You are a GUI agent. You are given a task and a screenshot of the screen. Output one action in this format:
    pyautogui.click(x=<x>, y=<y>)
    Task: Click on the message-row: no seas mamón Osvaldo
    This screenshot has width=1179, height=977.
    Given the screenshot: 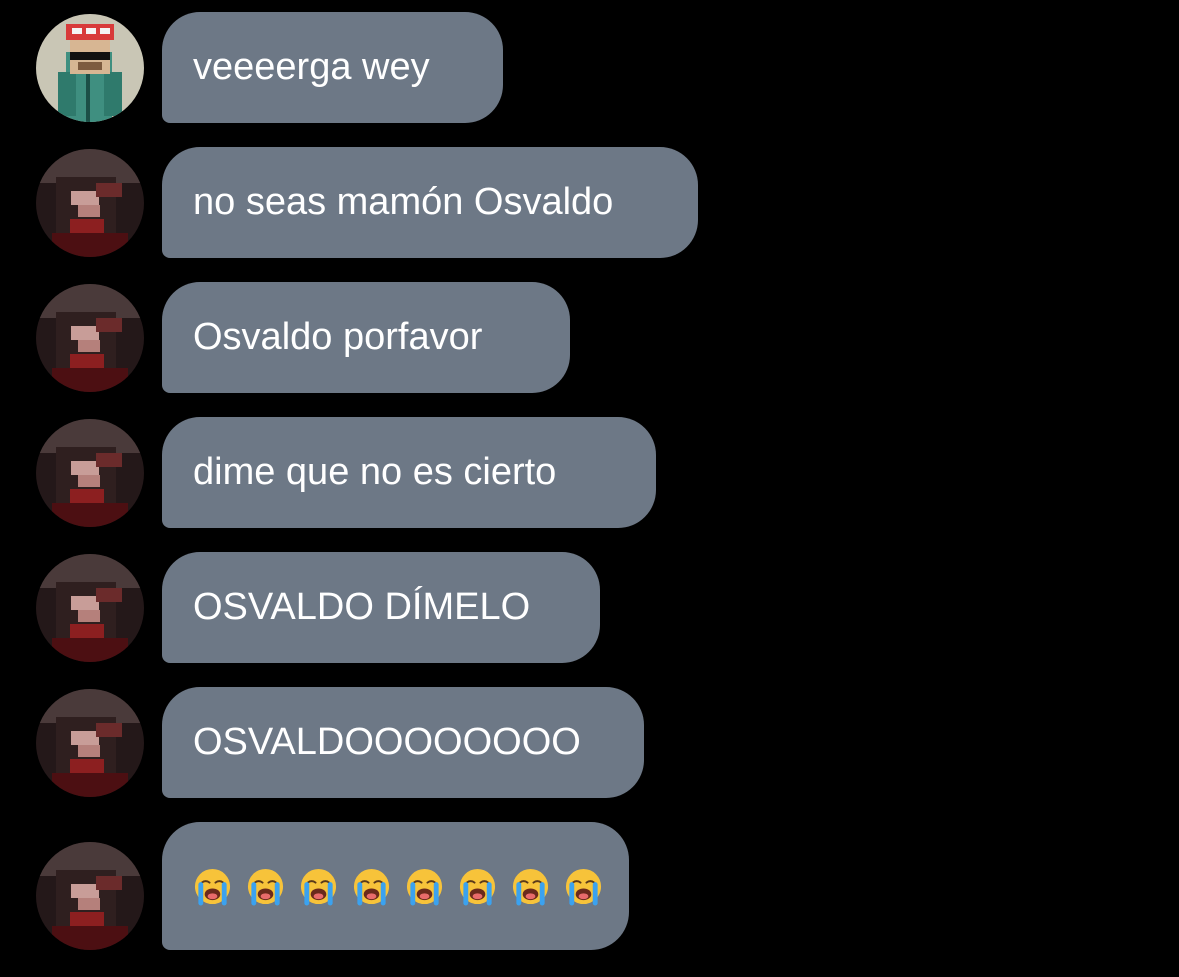 What is the action you would take?
    pyautogui.click(x=589, y=203)
    